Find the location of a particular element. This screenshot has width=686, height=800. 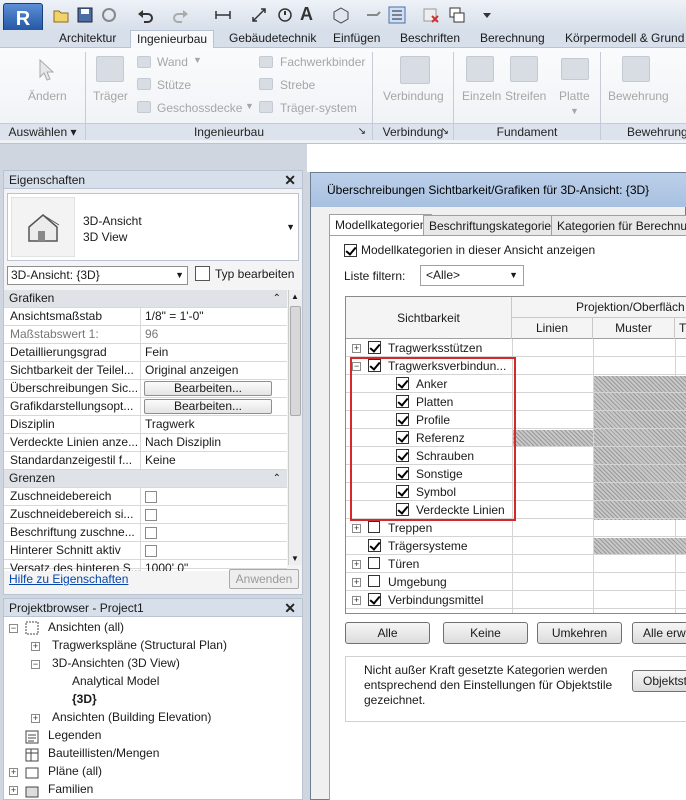

property-value: Original anzeigen is located at coordinates (214, 370).